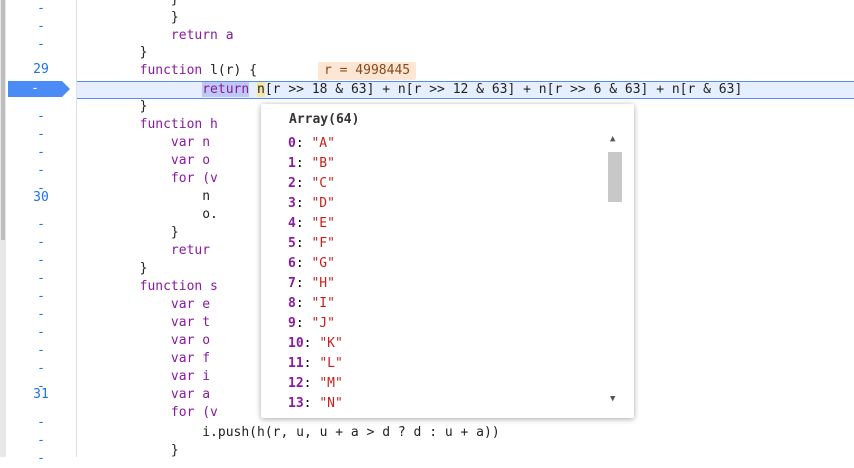 The height and width of the screenshot is (468, 854). Describe the element at coordinates (144, 304) in the screenshot. I see `code-text: var e` at that location.